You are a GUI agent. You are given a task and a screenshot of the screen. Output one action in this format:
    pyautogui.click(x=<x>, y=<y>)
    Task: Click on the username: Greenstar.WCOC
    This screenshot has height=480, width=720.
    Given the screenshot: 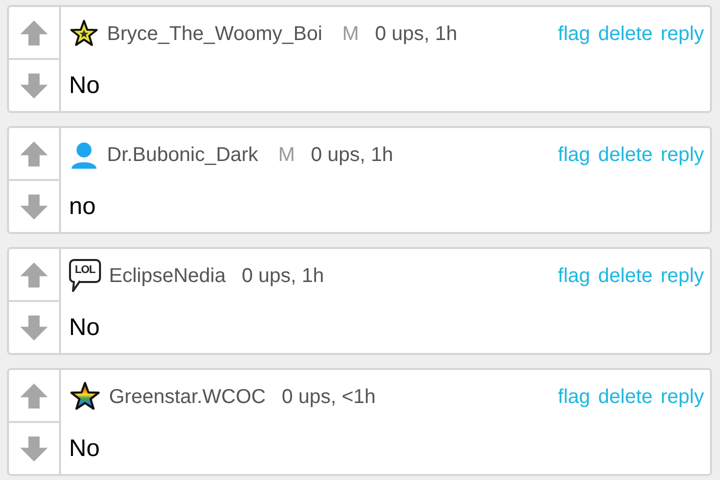 What is the action you would take?
    pyautogui.click(x=187, y=397)
    